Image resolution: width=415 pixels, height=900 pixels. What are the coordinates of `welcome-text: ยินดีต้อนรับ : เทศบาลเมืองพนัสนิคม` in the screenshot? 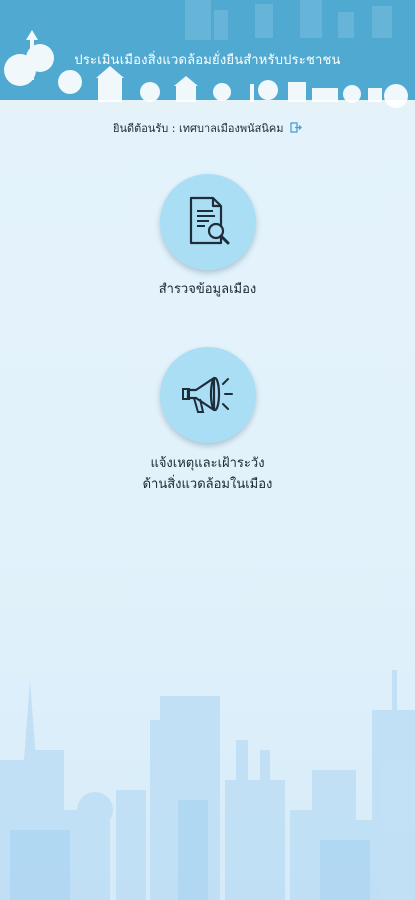 It's located at (198, 128).